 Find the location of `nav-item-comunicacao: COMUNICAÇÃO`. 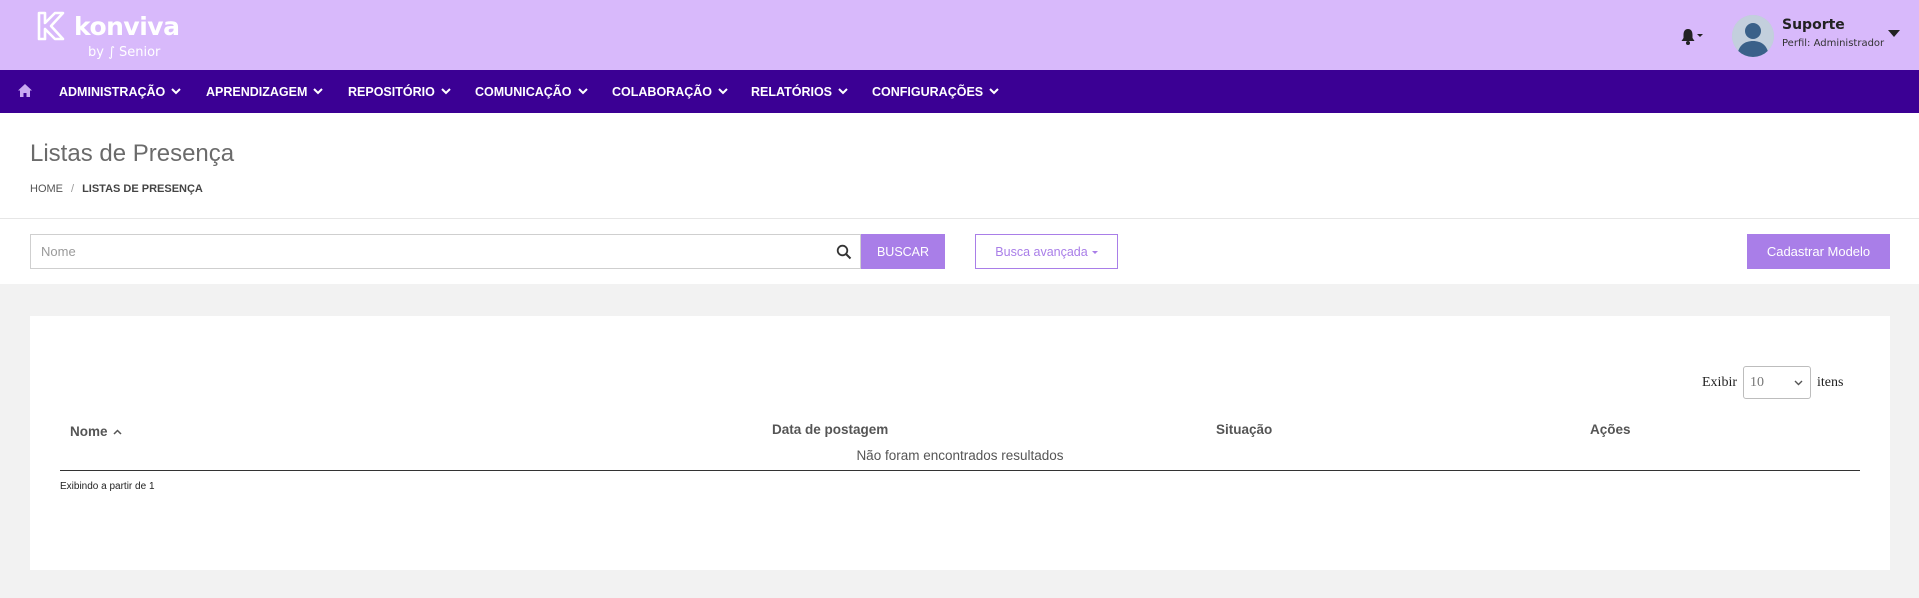

nav-item-comunicacao: COMUNICAÇÃO is located at coordinates (531, 91).